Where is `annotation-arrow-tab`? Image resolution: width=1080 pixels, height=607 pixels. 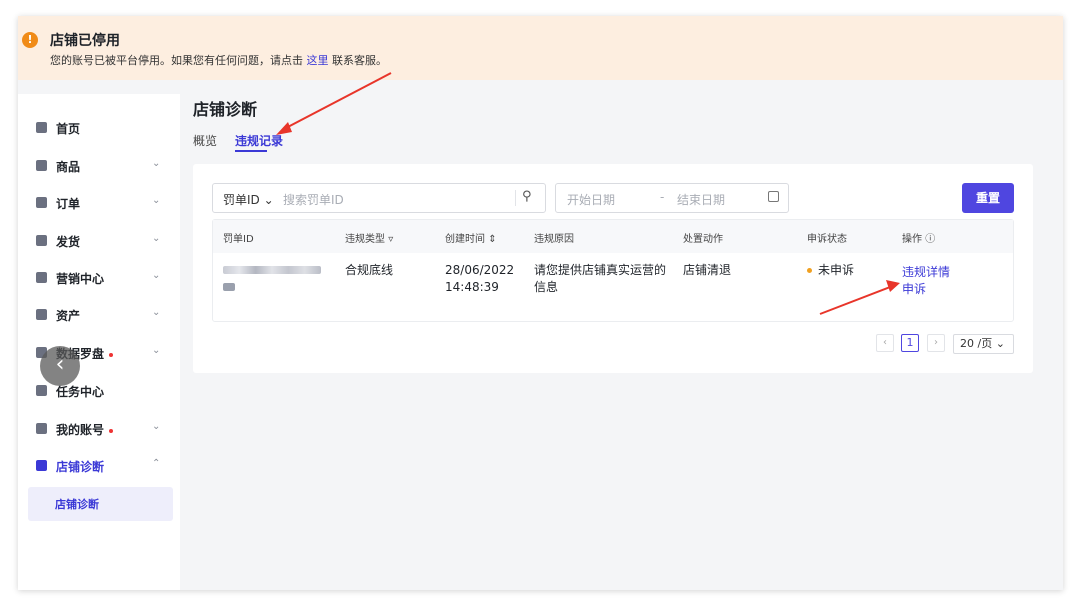
annotation-arrow-tab is located at coordinates (334, 103).